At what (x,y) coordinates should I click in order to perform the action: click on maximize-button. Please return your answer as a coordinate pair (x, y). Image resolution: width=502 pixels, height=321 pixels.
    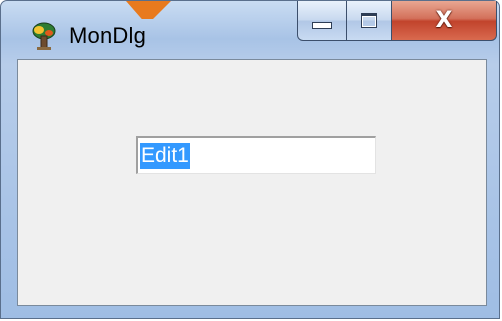
    Looking at the image, I should click on (369, 21).